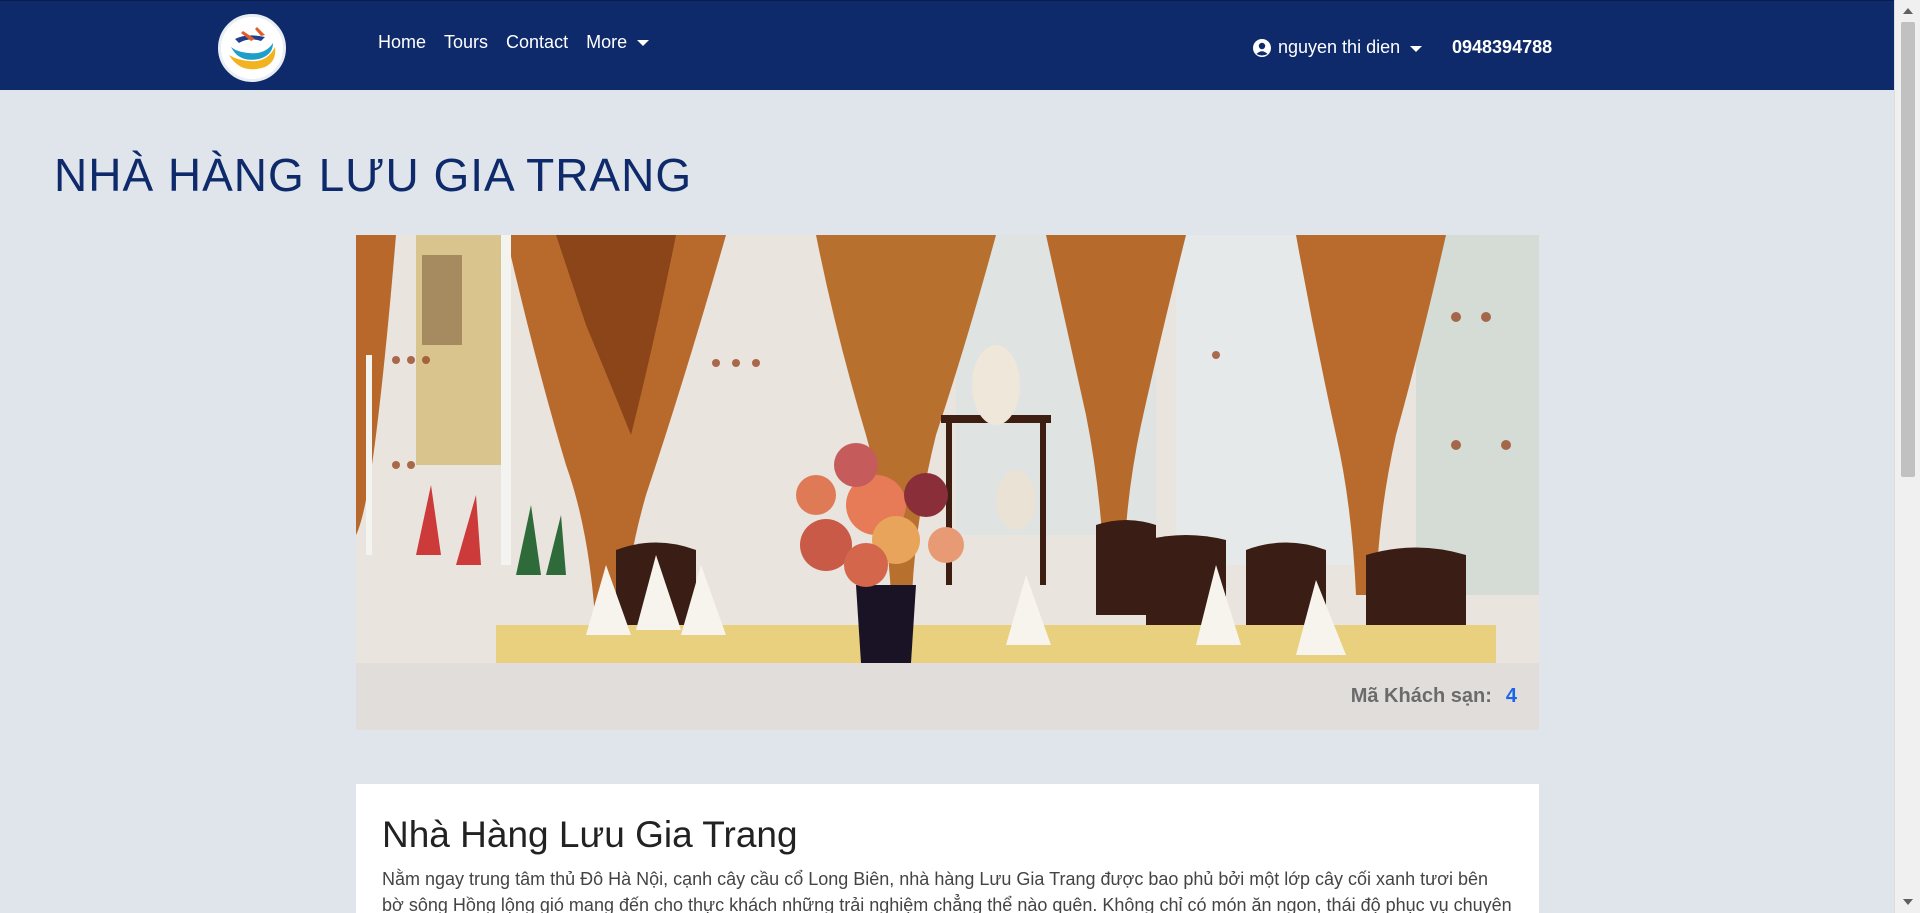  Describe the element at coordinates (1421, 696) in the screenshot. I see `hotel-code-label: Mã Khách sạn:` at that location.